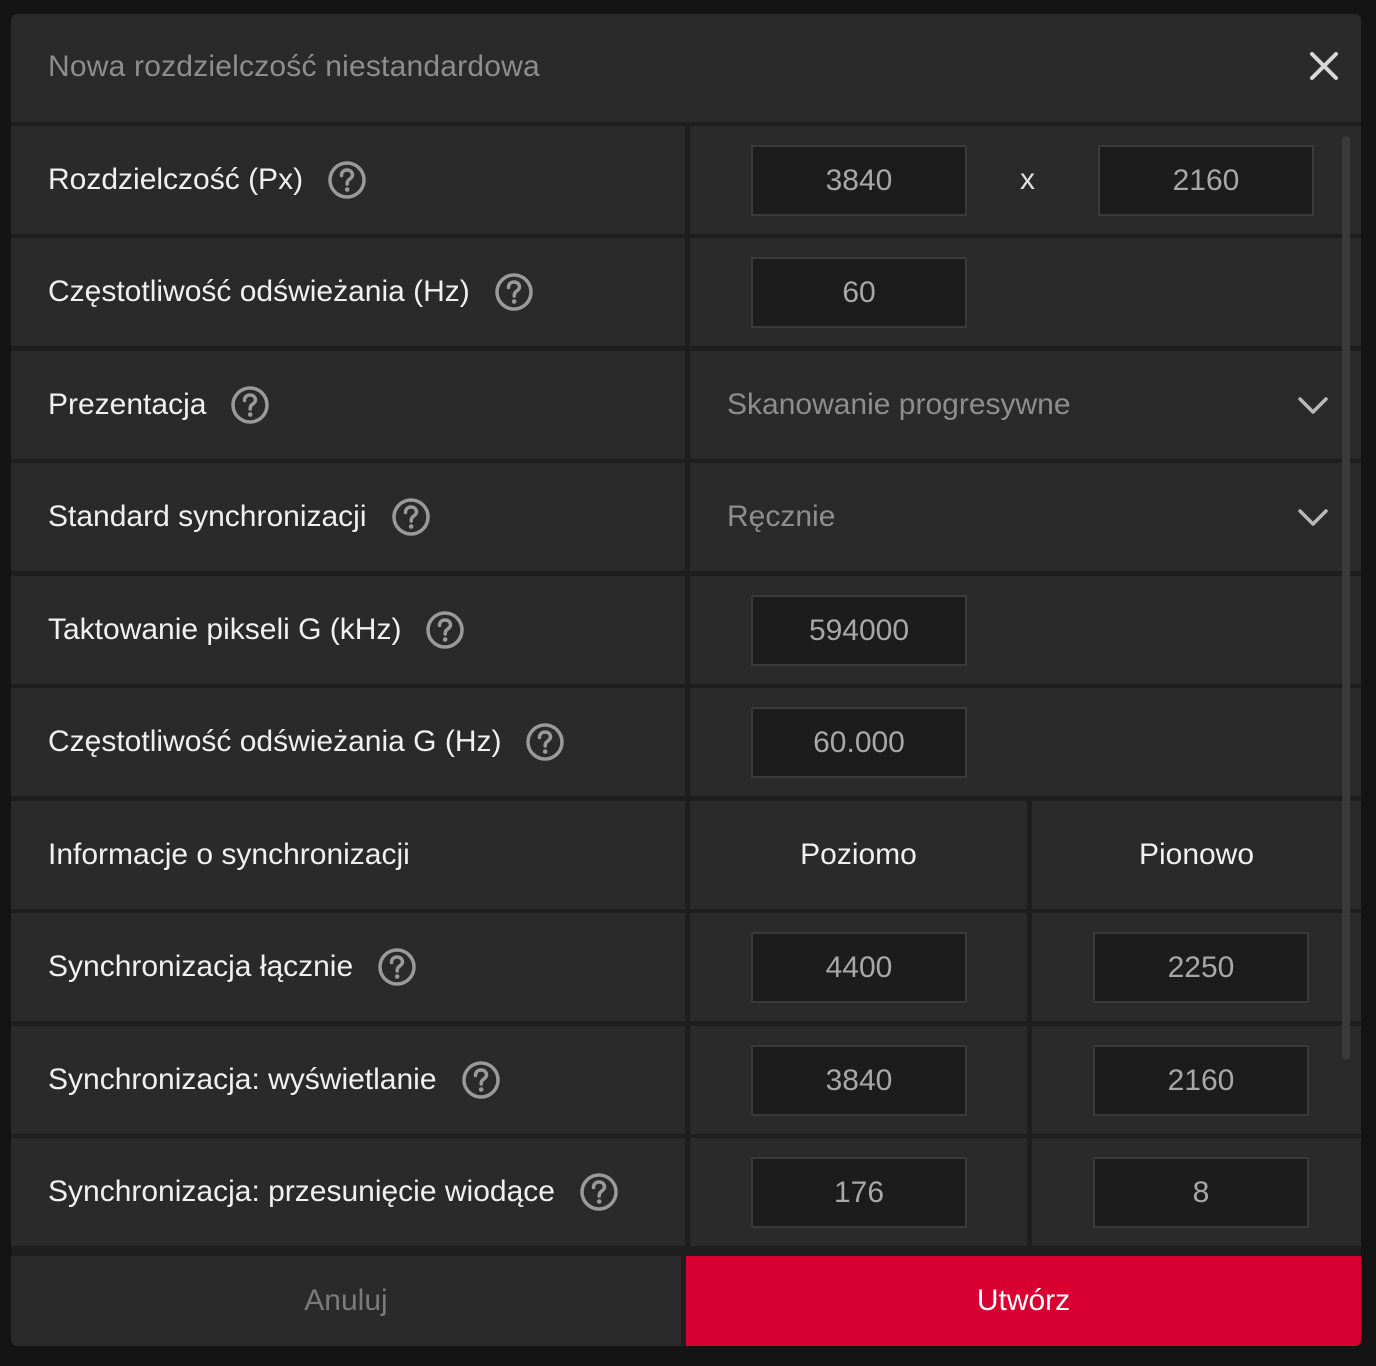  Describe the element at coordinates (859, 967) in the screenshot. I see `timing-total-horizontal-input: 4400` at that location.